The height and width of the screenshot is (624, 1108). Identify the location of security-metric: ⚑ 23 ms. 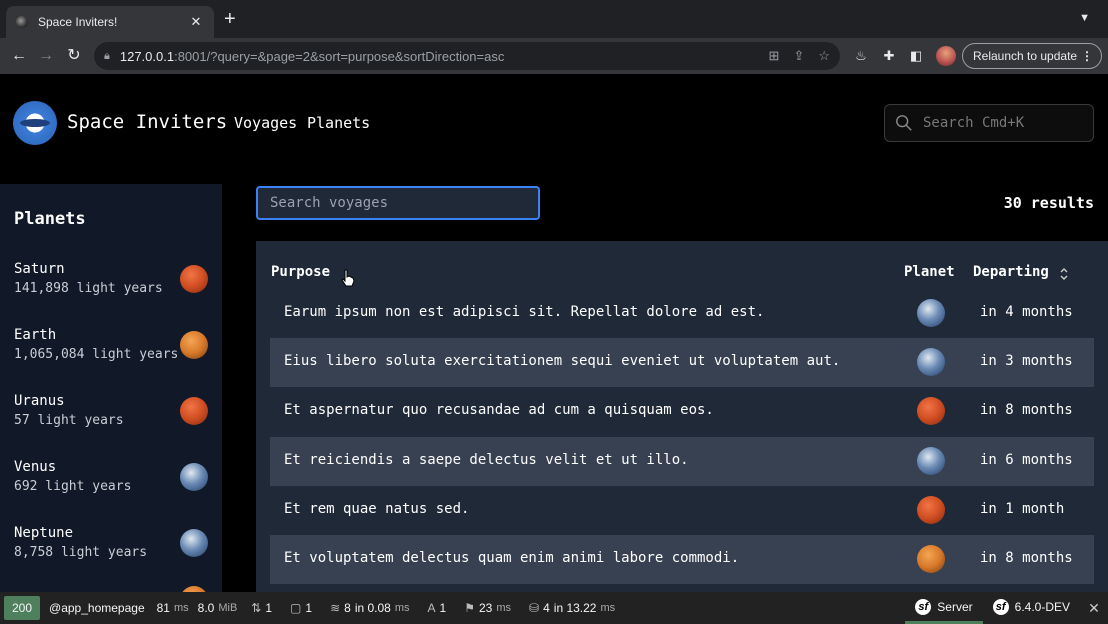
(487, 608).